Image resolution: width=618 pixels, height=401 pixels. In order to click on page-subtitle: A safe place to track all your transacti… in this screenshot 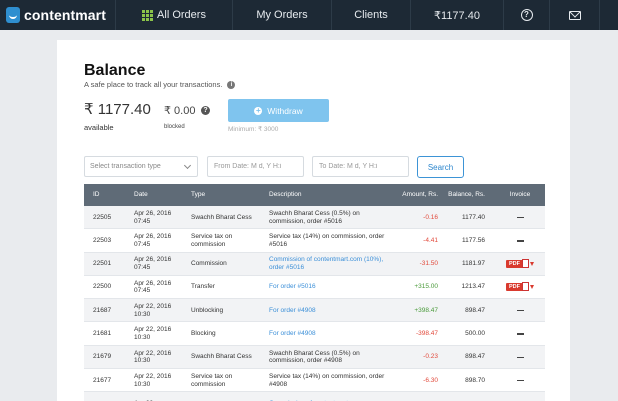, I will do `click(160, 84)`.